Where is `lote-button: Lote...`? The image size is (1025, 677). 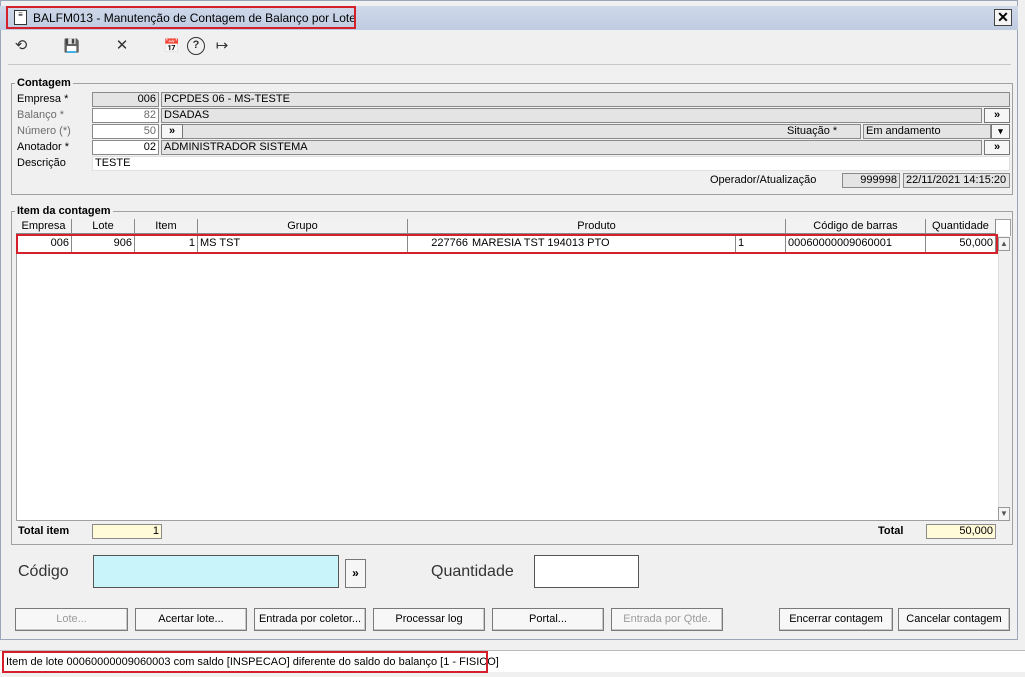 lote-button: Lote... is located at coordinates (71, 619).